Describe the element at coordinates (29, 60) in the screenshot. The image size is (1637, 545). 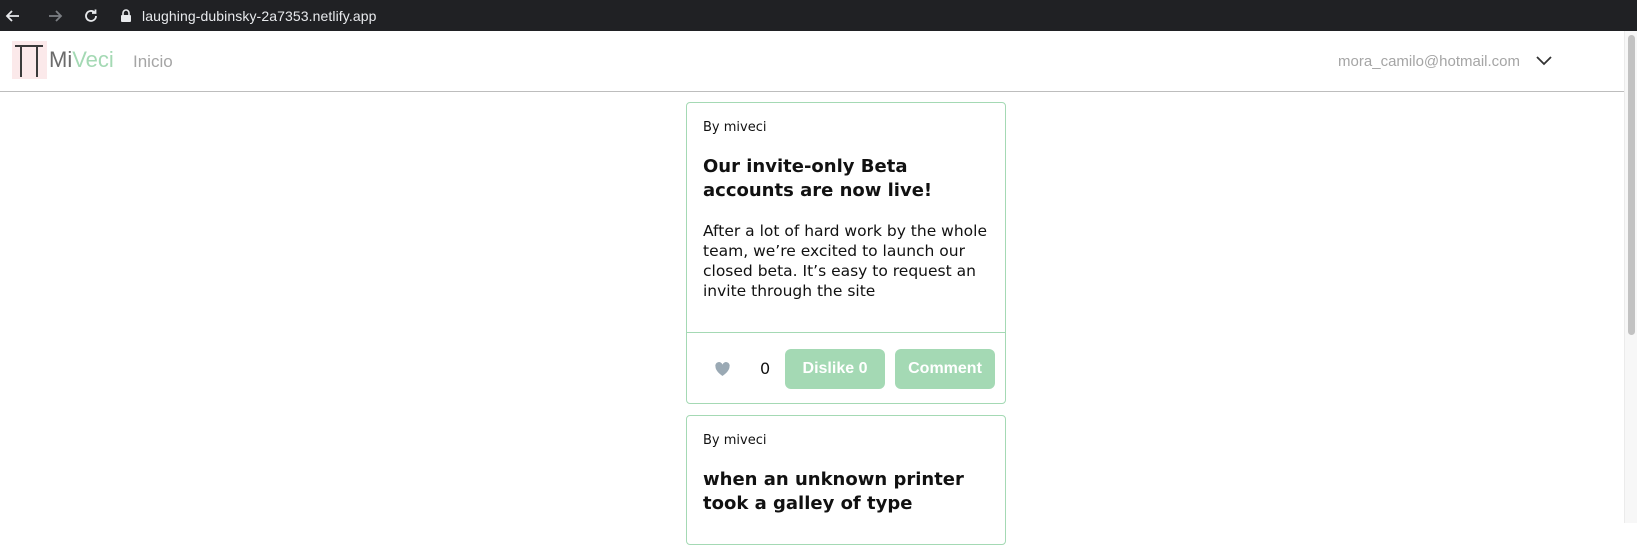
I see `logo-mark-icon` at that location.